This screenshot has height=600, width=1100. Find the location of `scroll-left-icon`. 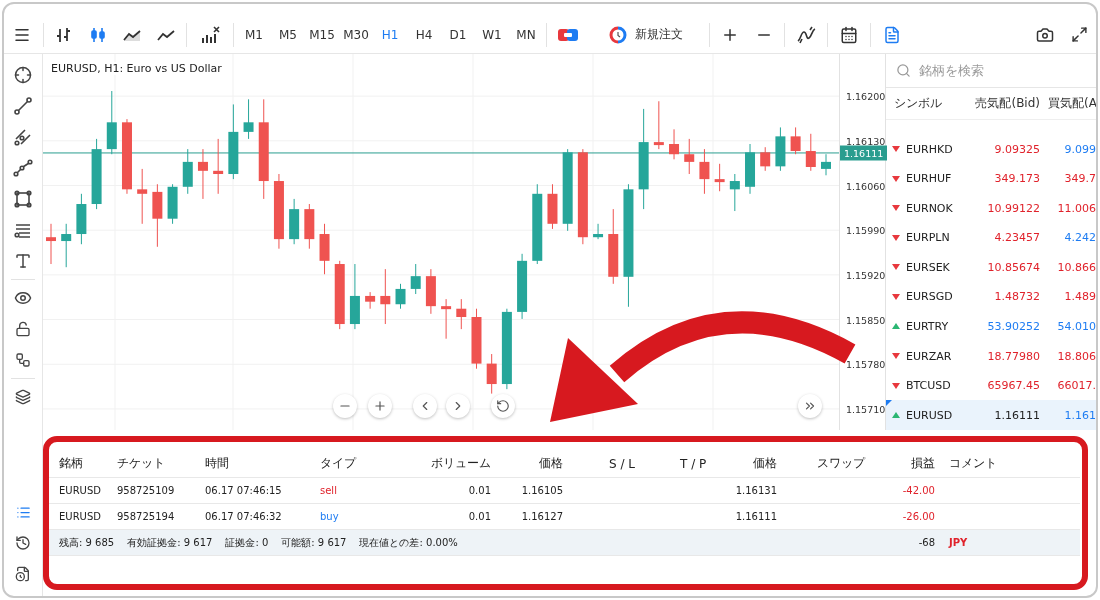

scroll-left-icon is located at coordinates (425, 406).